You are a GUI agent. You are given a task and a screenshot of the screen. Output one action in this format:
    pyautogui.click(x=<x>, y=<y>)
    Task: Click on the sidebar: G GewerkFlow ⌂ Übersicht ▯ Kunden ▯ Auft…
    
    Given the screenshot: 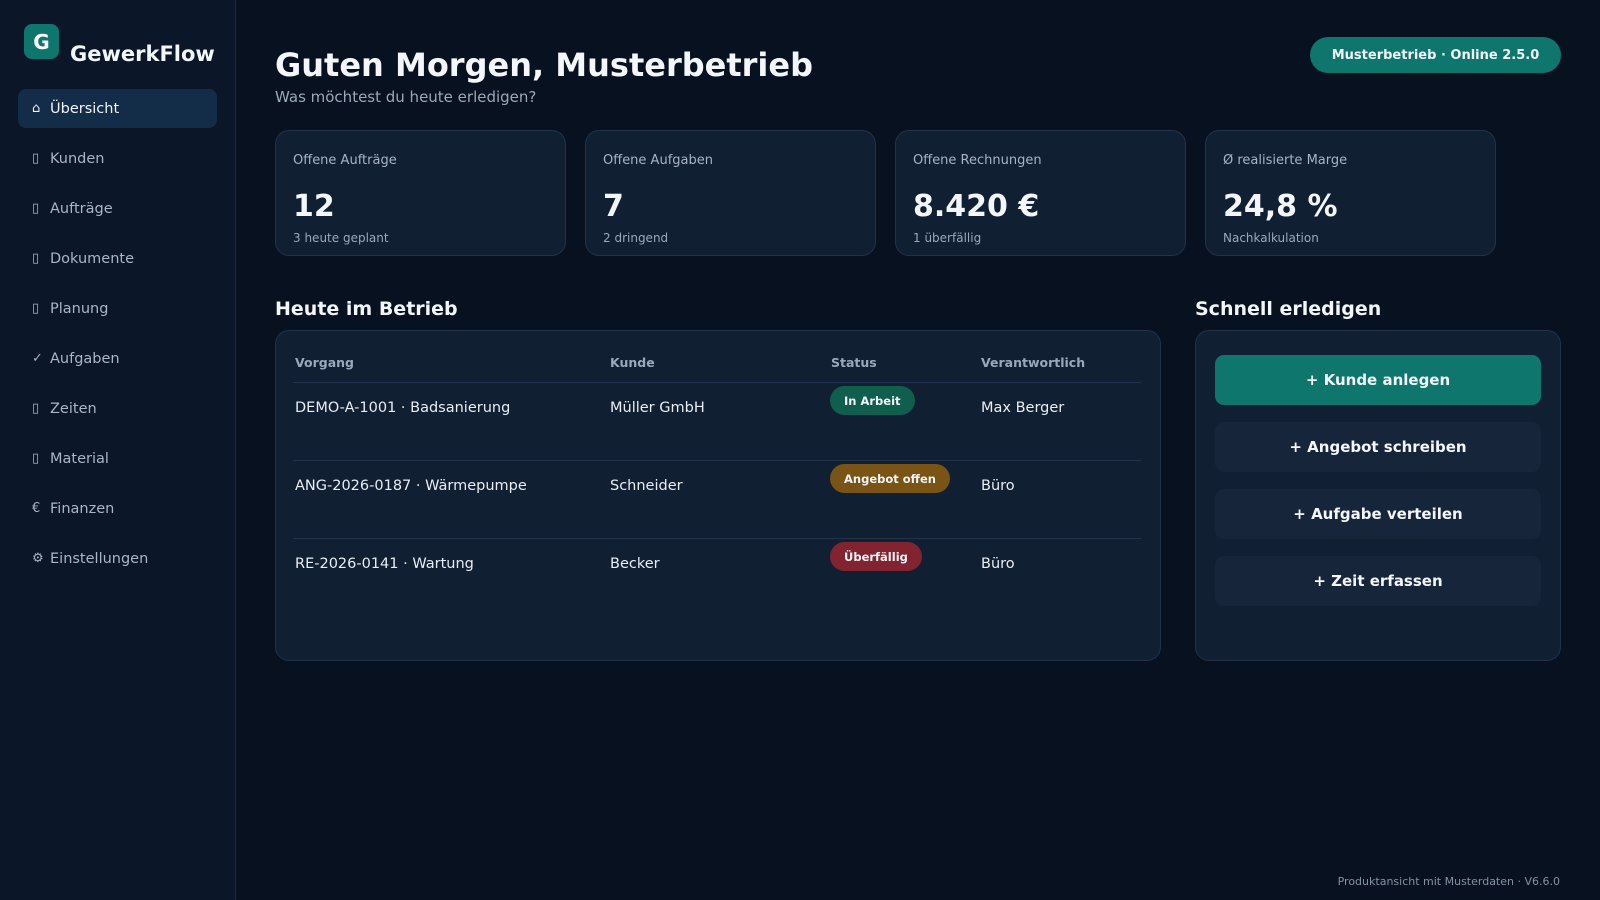 What is the action you would take?
    pyautogui.click(x=118, y=450)
    